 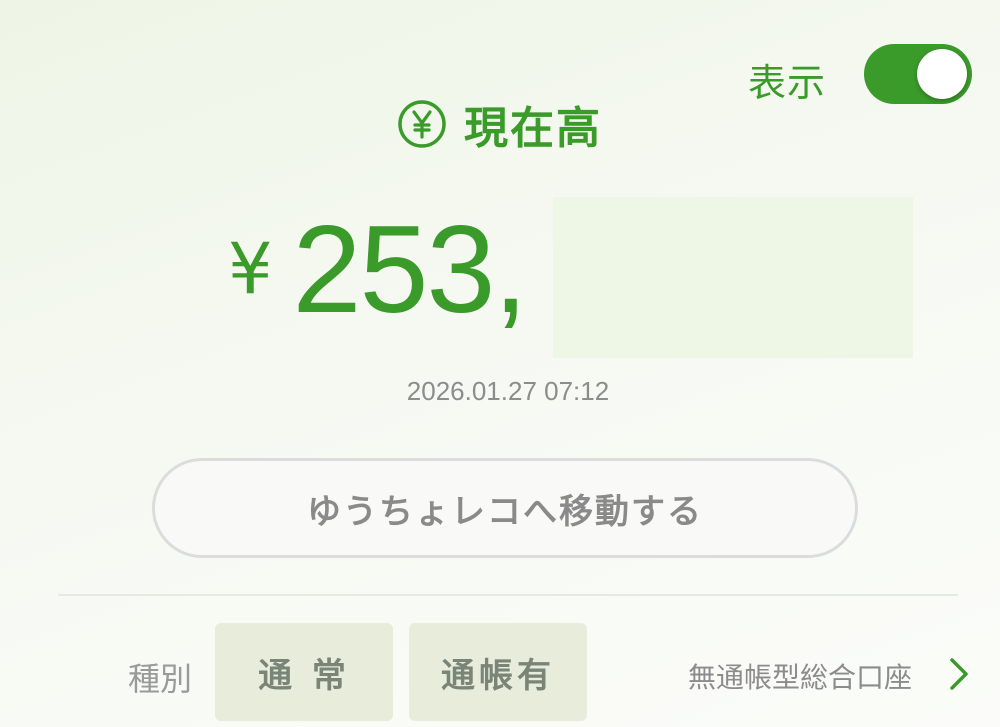 What do you see at coordinates (942, 74) in the screenshot?
I see `toggle-knob` at bounding box center [942, 74].